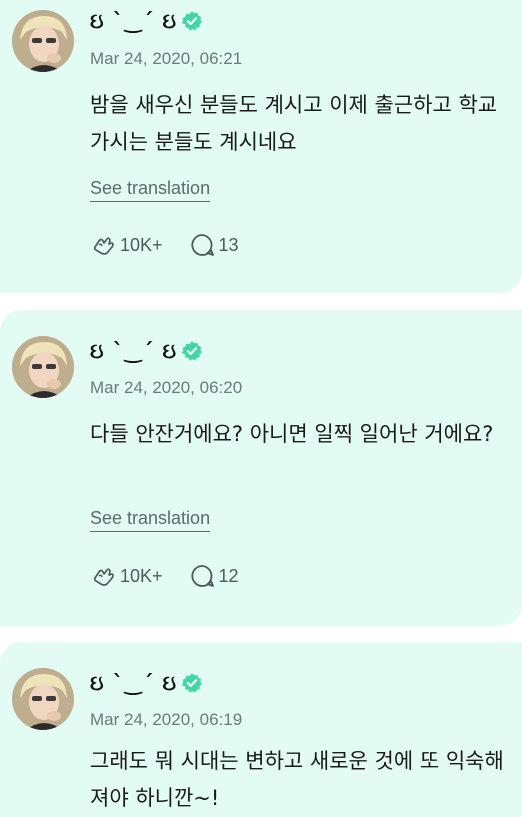 This screenshot has height=817, width=522. What do you see at coordinates (177, 576) in the screenshot?
I see `post-actions: 10K+ 12` at bounding box center [177, 576].